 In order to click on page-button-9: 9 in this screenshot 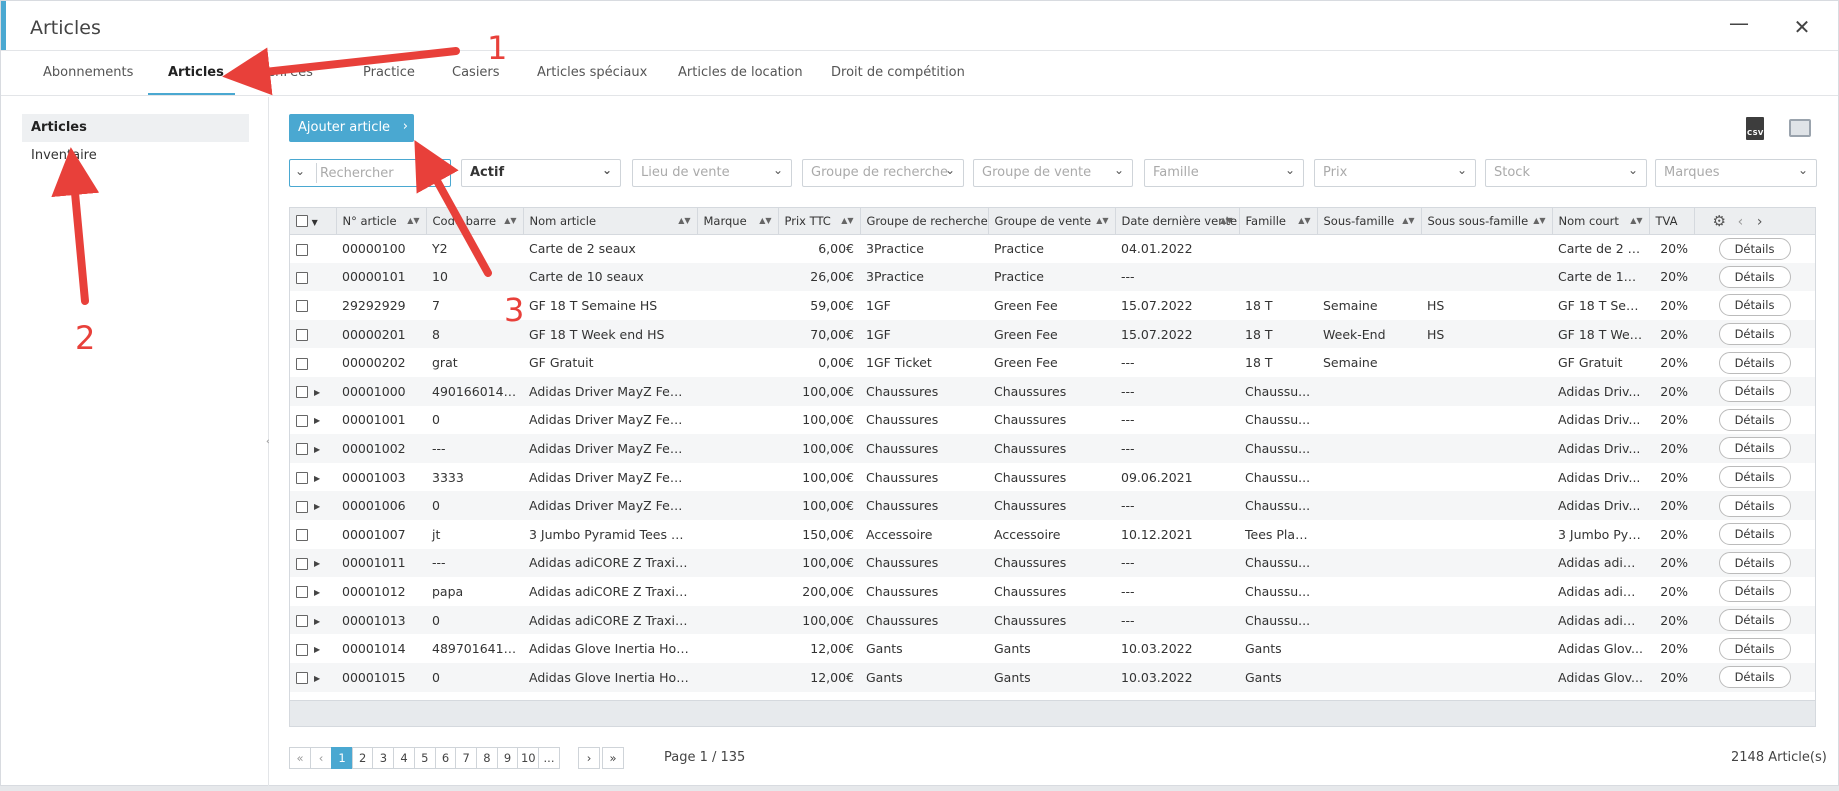, I will do `click(507, 758)`.